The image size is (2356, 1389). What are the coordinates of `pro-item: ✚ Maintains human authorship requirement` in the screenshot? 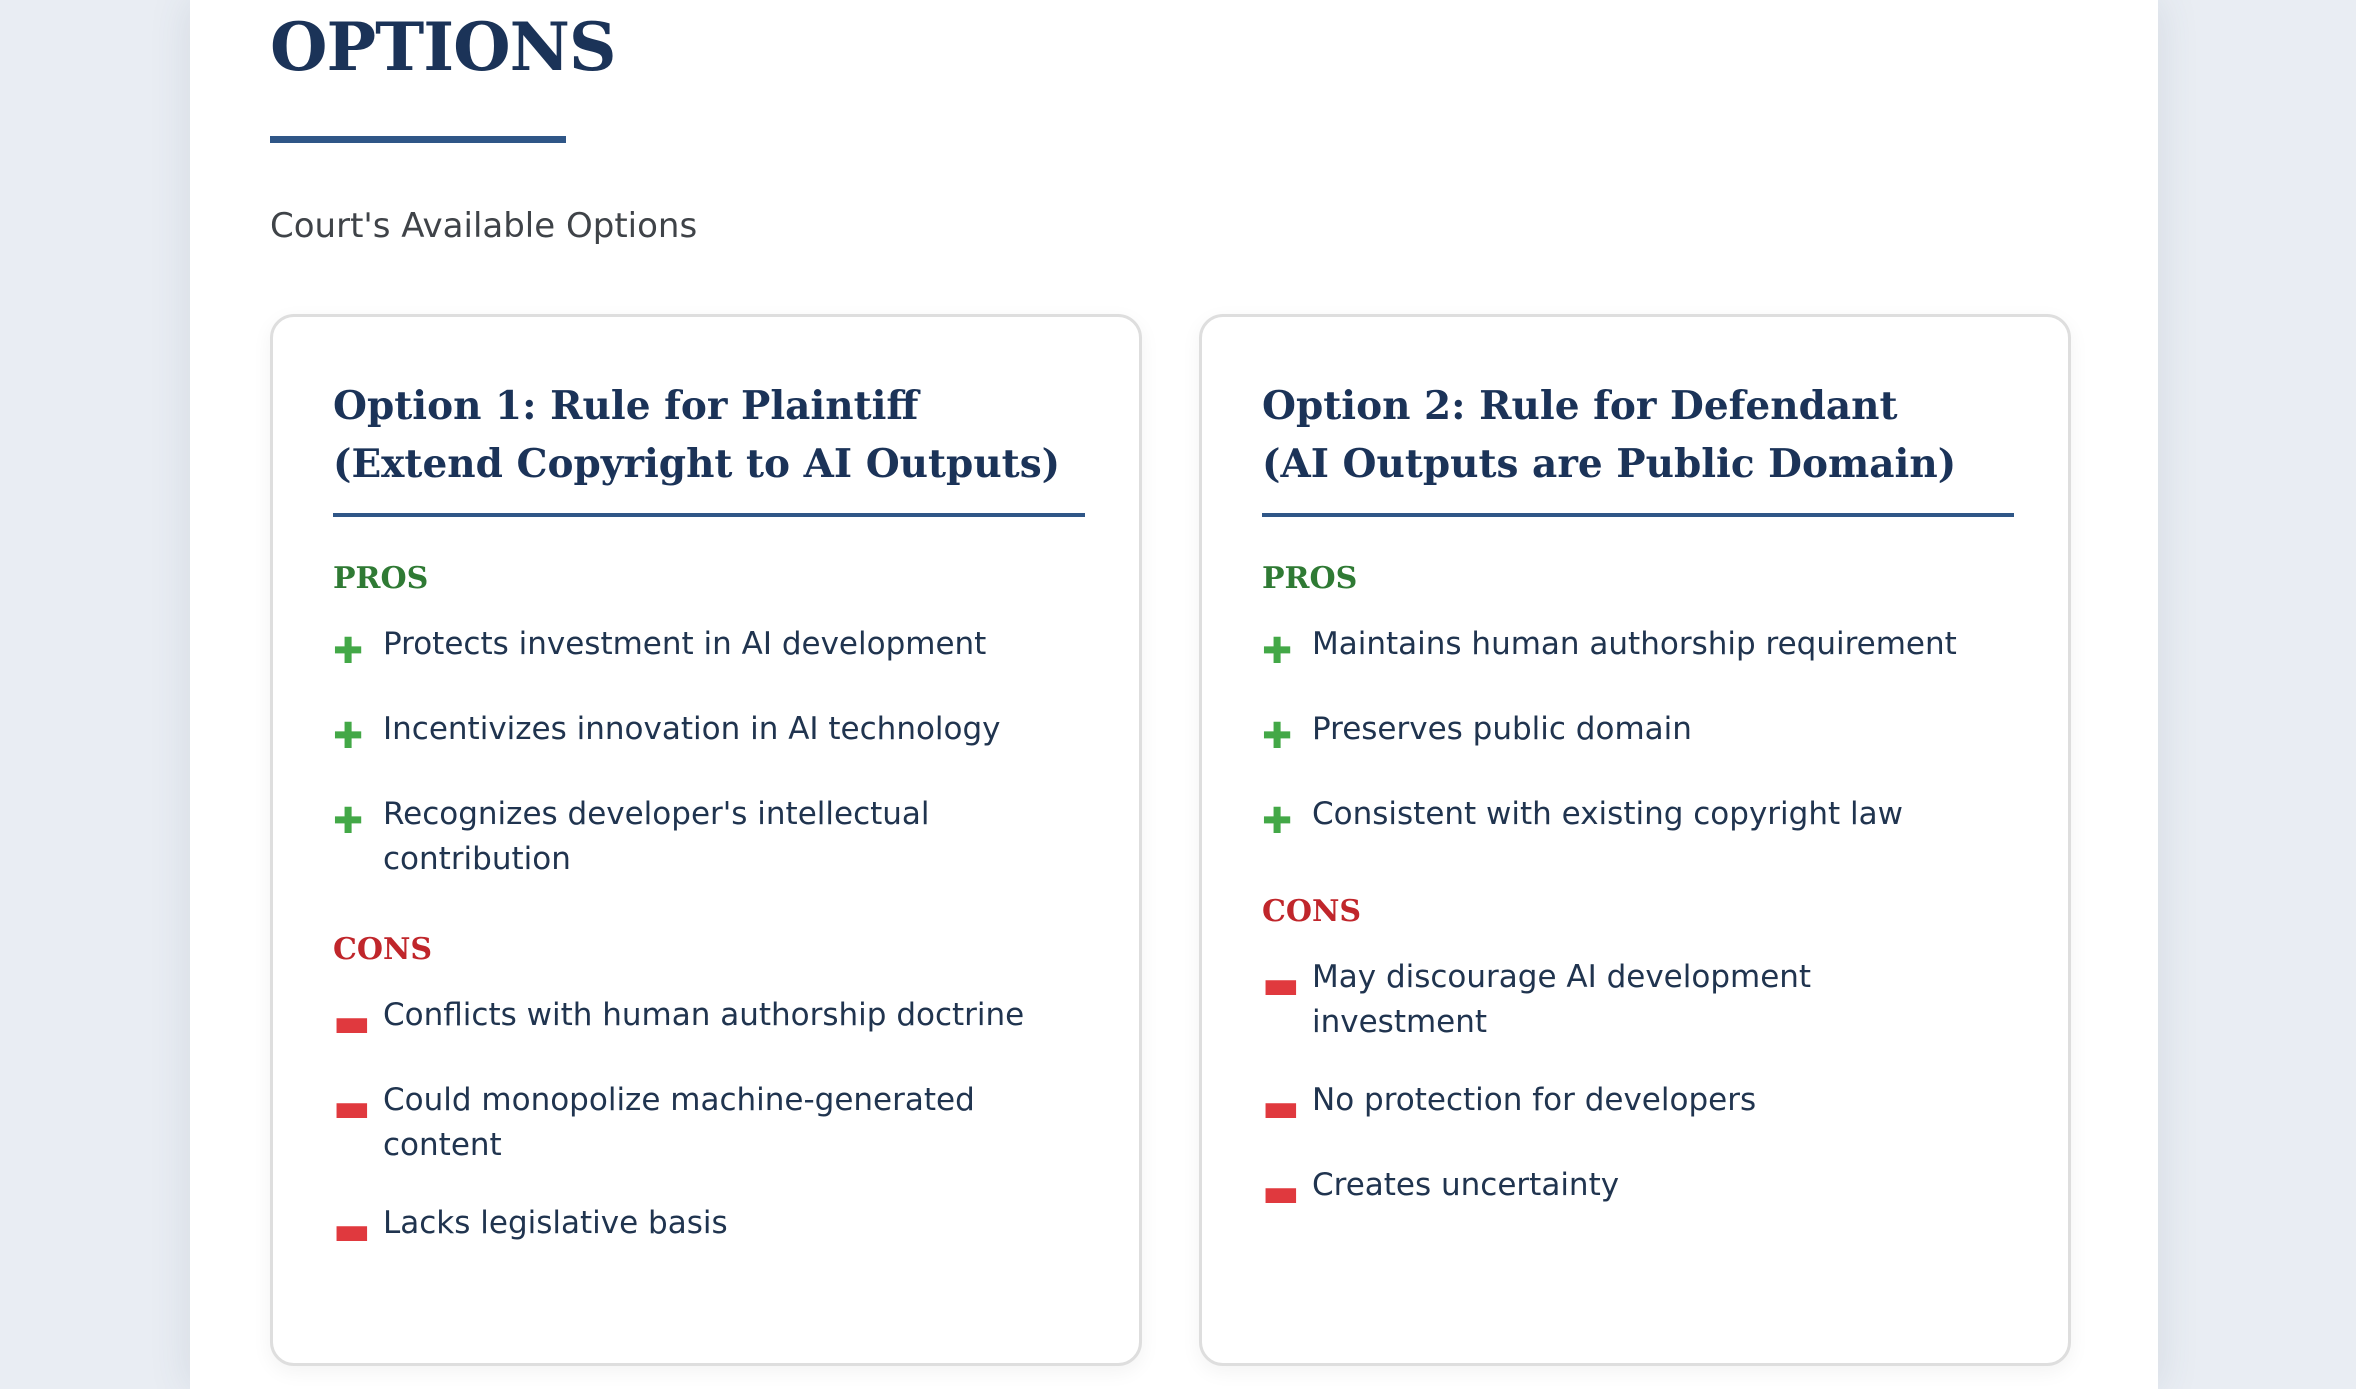 It's located at (1635, 648).